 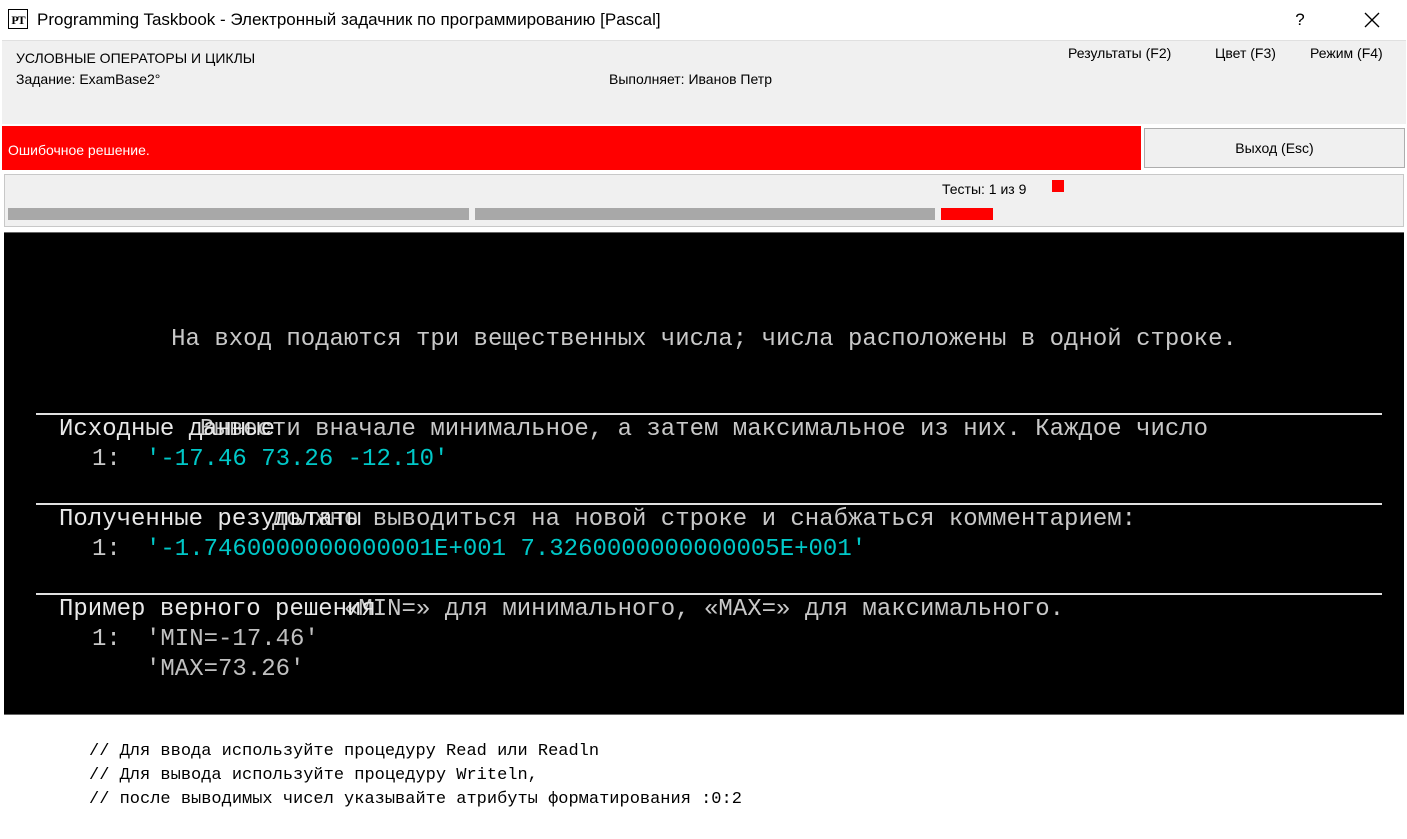 What do you see at coordinates (1119, 53) in the screenshot?
I see `results-menu-item: Результаты (F2)` at bounding box center [1119, 53].